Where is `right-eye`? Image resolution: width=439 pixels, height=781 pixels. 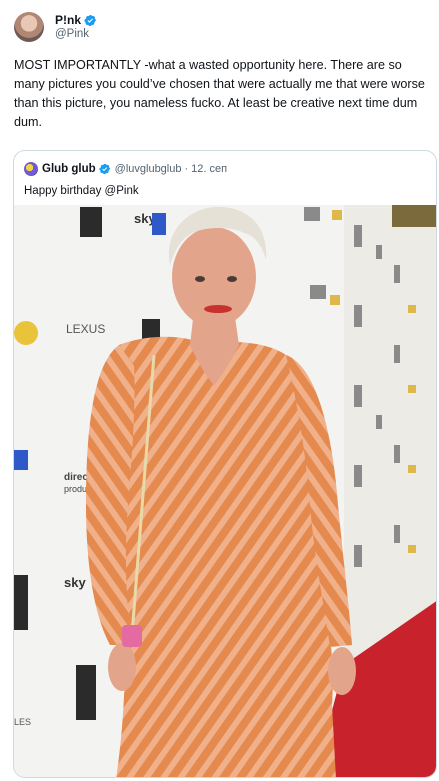
right-eye is located at coordinates (232, 279).